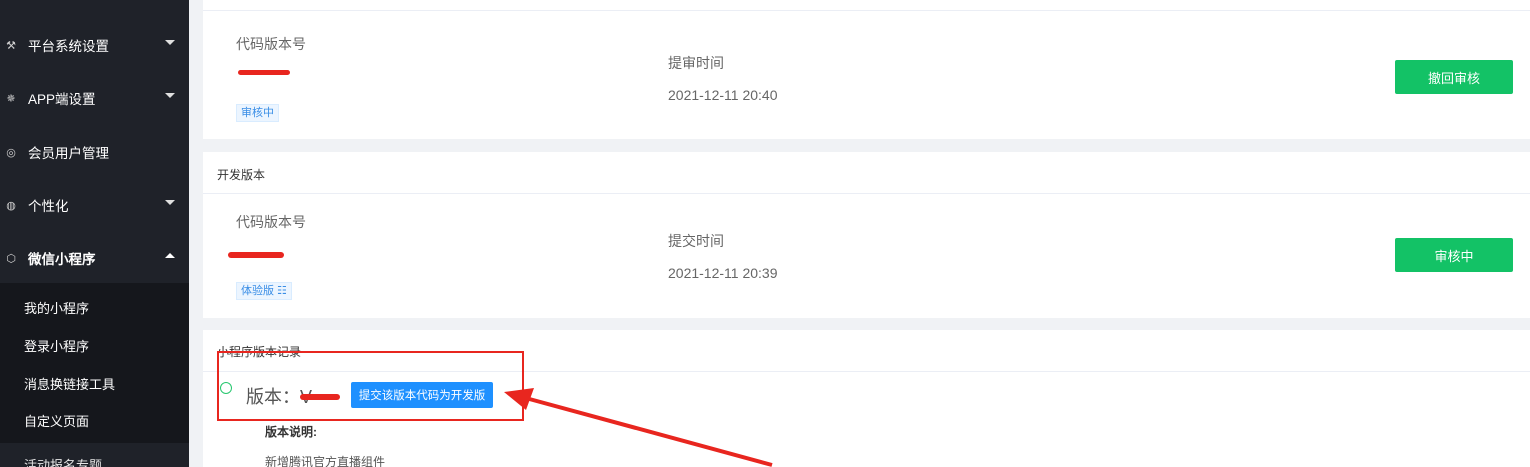 This screenshot has height=467, width=1530. I want to click on submenu: 我的小程序 登录小程序 消息换链接工具 自定义页面, so click(94, 363).